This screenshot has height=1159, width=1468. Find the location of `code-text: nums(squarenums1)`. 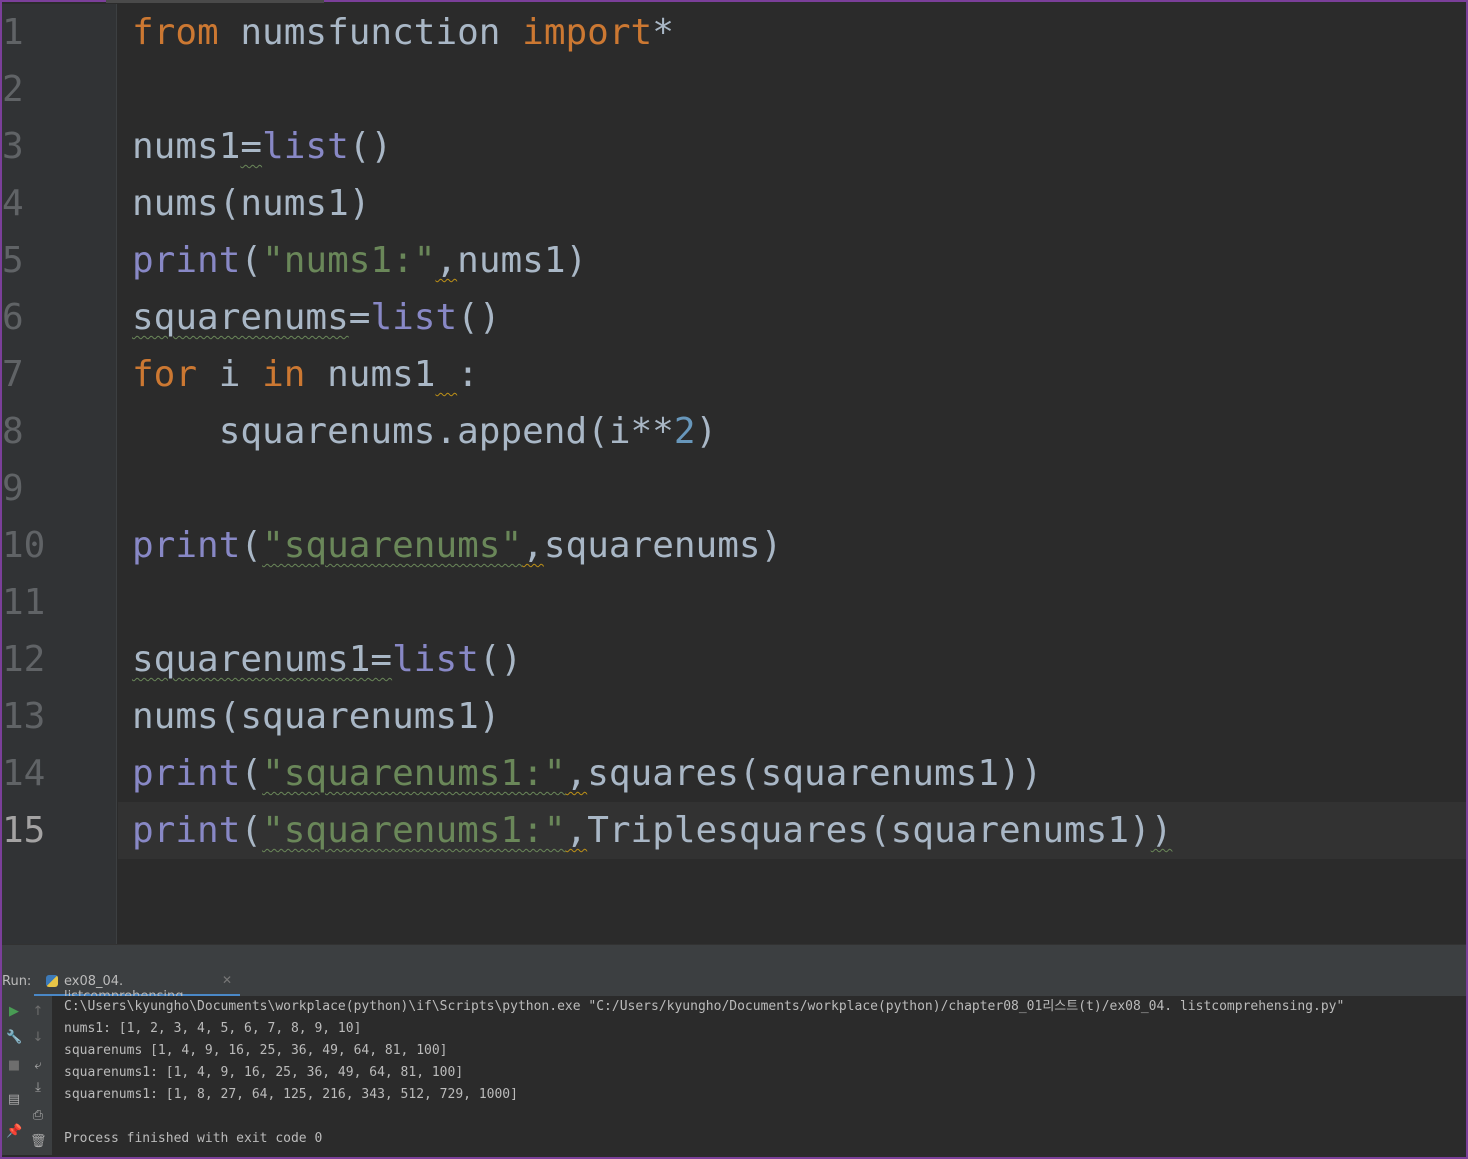

code-text: nums(squarenums1) is located at coordinates (316, 716).